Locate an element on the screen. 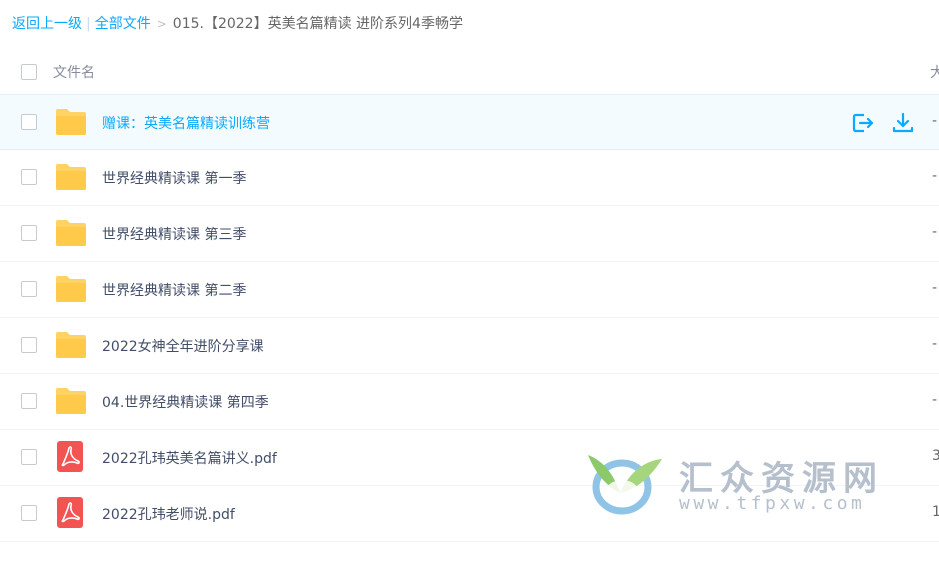 This screenshot has height=561, width=939. file-row: 赠课：英美名篇精读训练营 - is located at coordinates (469, 122).